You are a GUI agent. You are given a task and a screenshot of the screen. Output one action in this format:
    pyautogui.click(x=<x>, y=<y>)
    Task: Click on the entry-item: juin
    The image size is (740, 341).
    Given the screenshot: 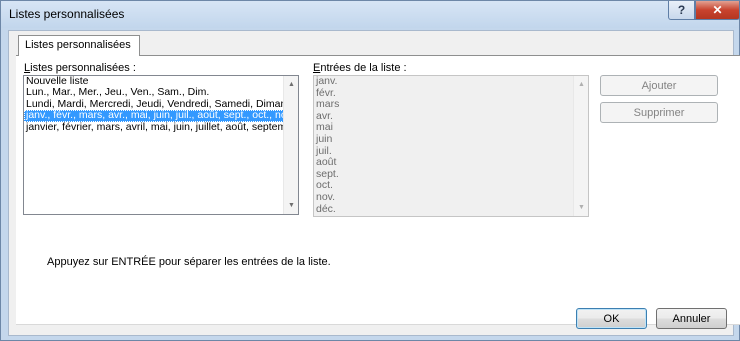 What is the action you would take?
    pyautogui.click(x=324, y=139)
    